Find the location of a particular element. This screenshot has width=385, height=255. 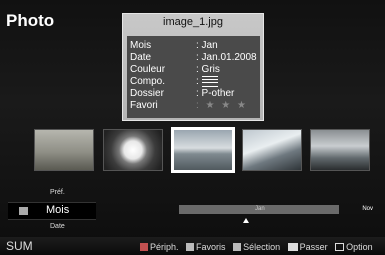

sort-option-current: Mois is located at coordinates (52, 211).